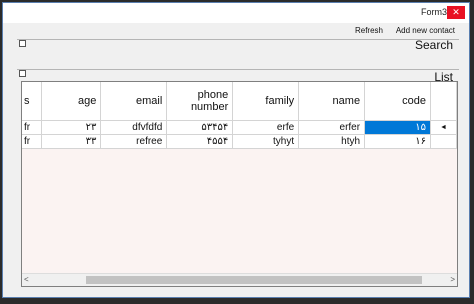 The height and width of the screenshot is (304, 474). I want to click on scrollbar-thumb, so click(254, 280).